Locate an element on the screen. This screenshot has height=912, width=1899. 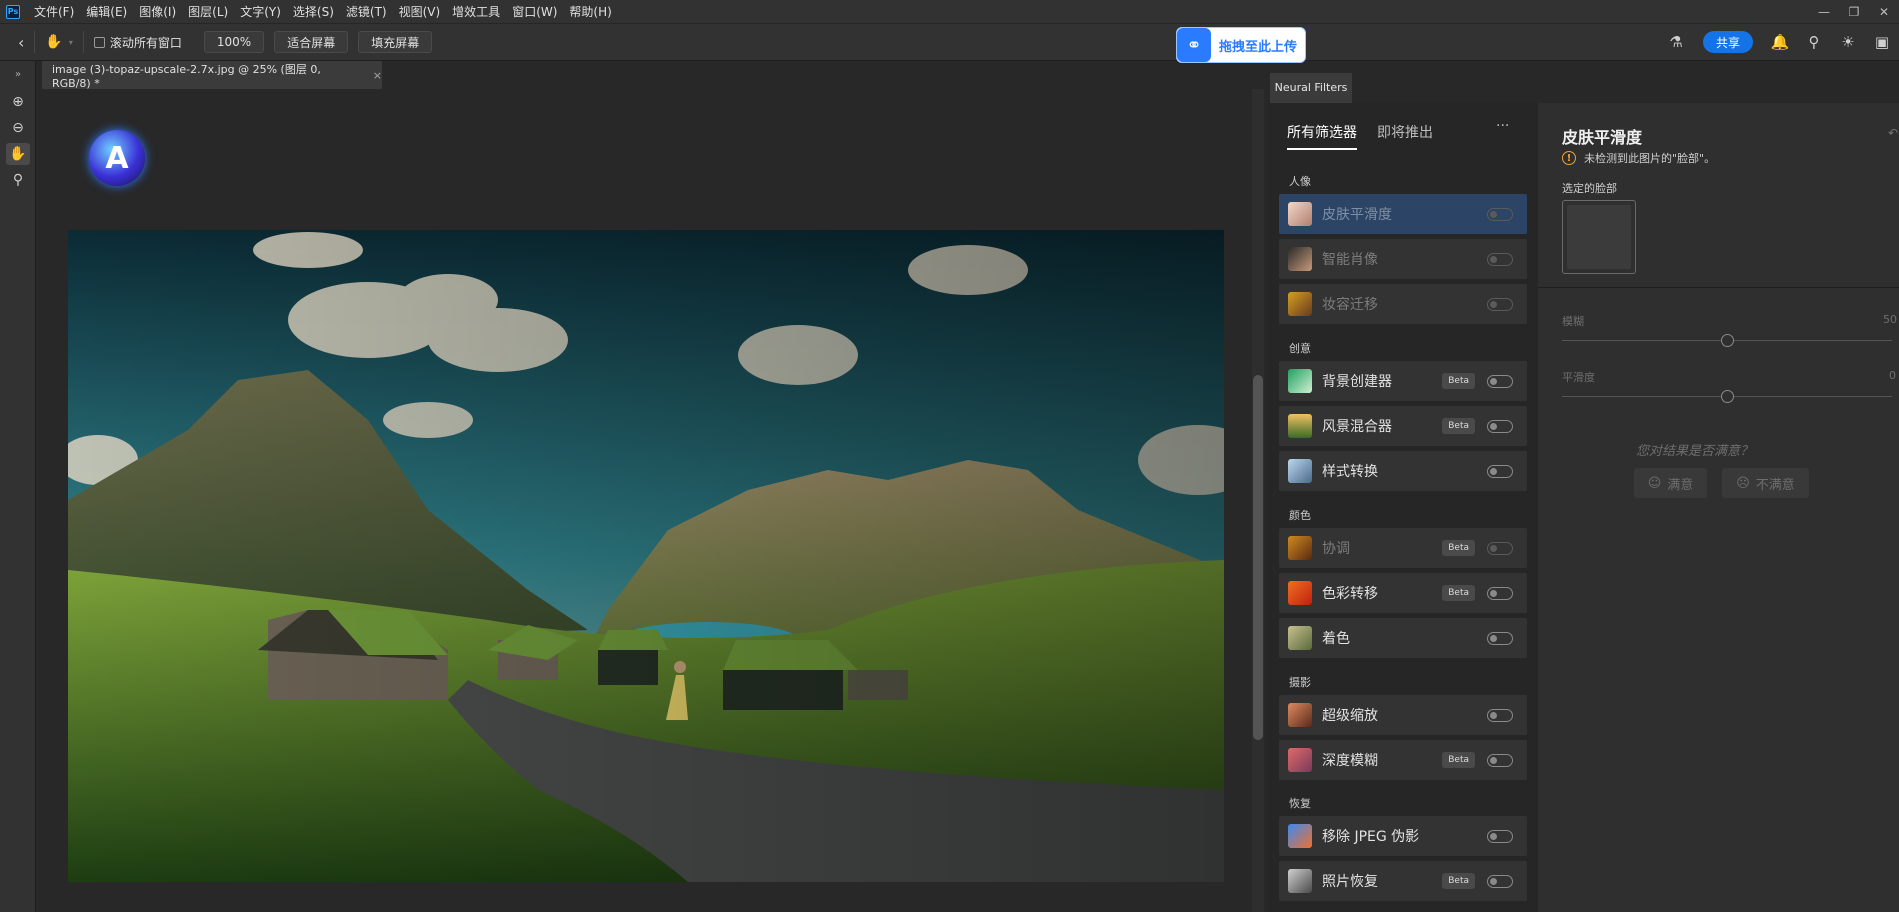
tab-all-filters: 所有筛选器 is located at coordinates (1322, 136).